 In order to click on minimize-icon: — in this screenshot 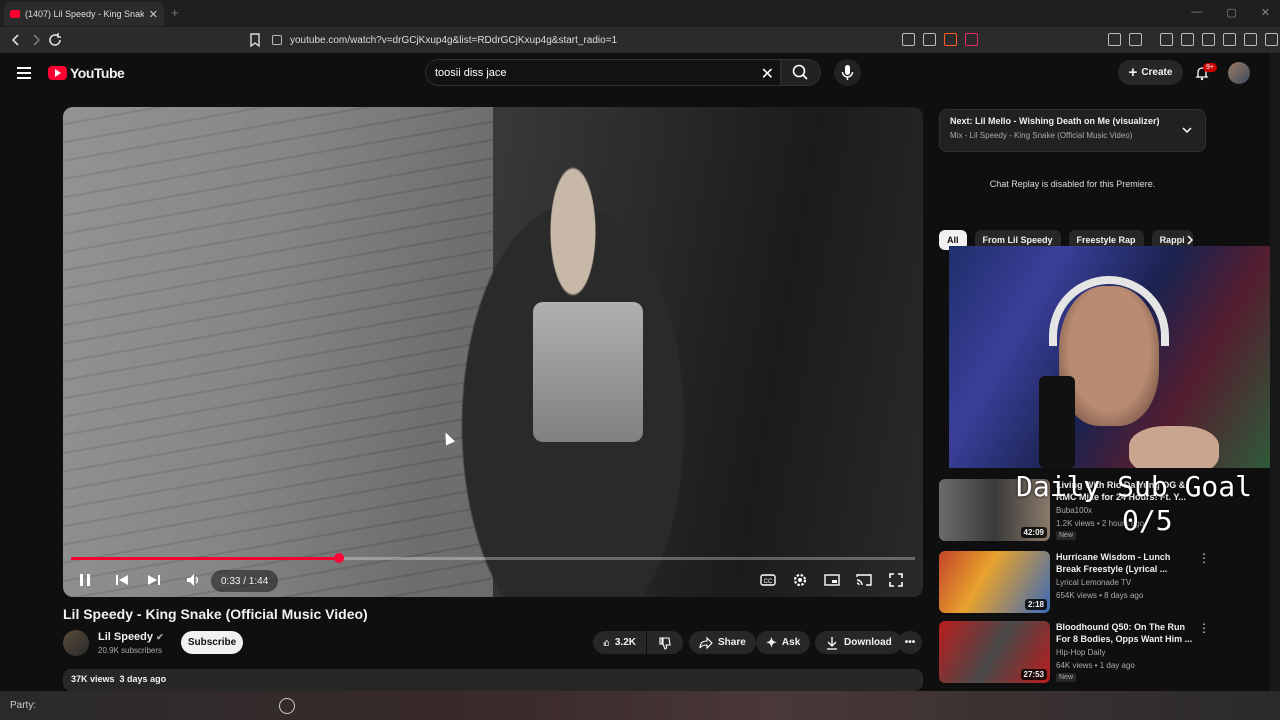, I will do `click(1196, 12)`.